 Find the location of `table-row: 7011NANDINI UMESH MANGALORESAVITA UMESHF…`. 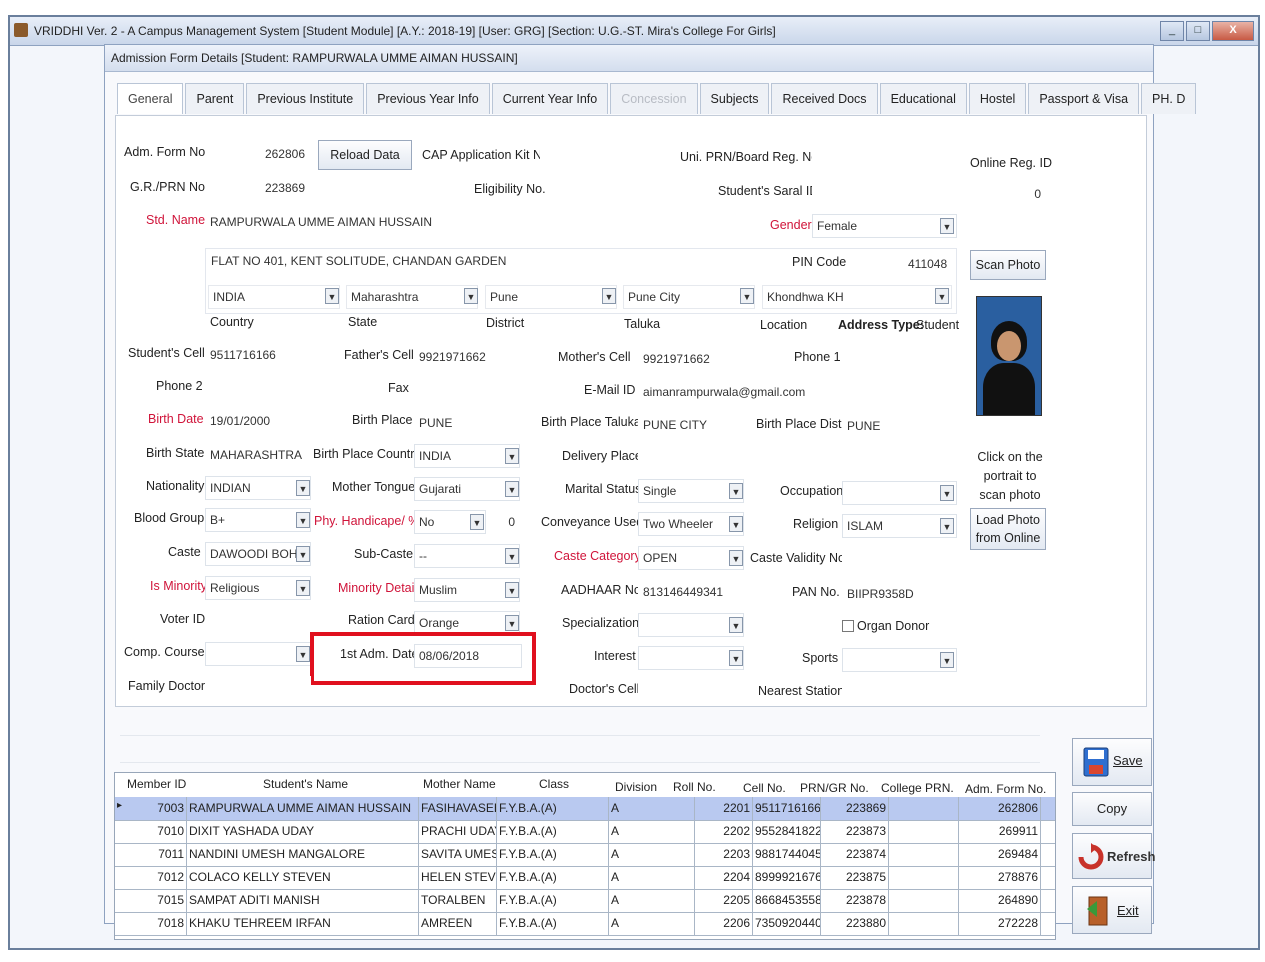

table-row: 7011NANDINI UMESH MANGALORESAVITA UMESHF… is located at coordinates (585, 855).